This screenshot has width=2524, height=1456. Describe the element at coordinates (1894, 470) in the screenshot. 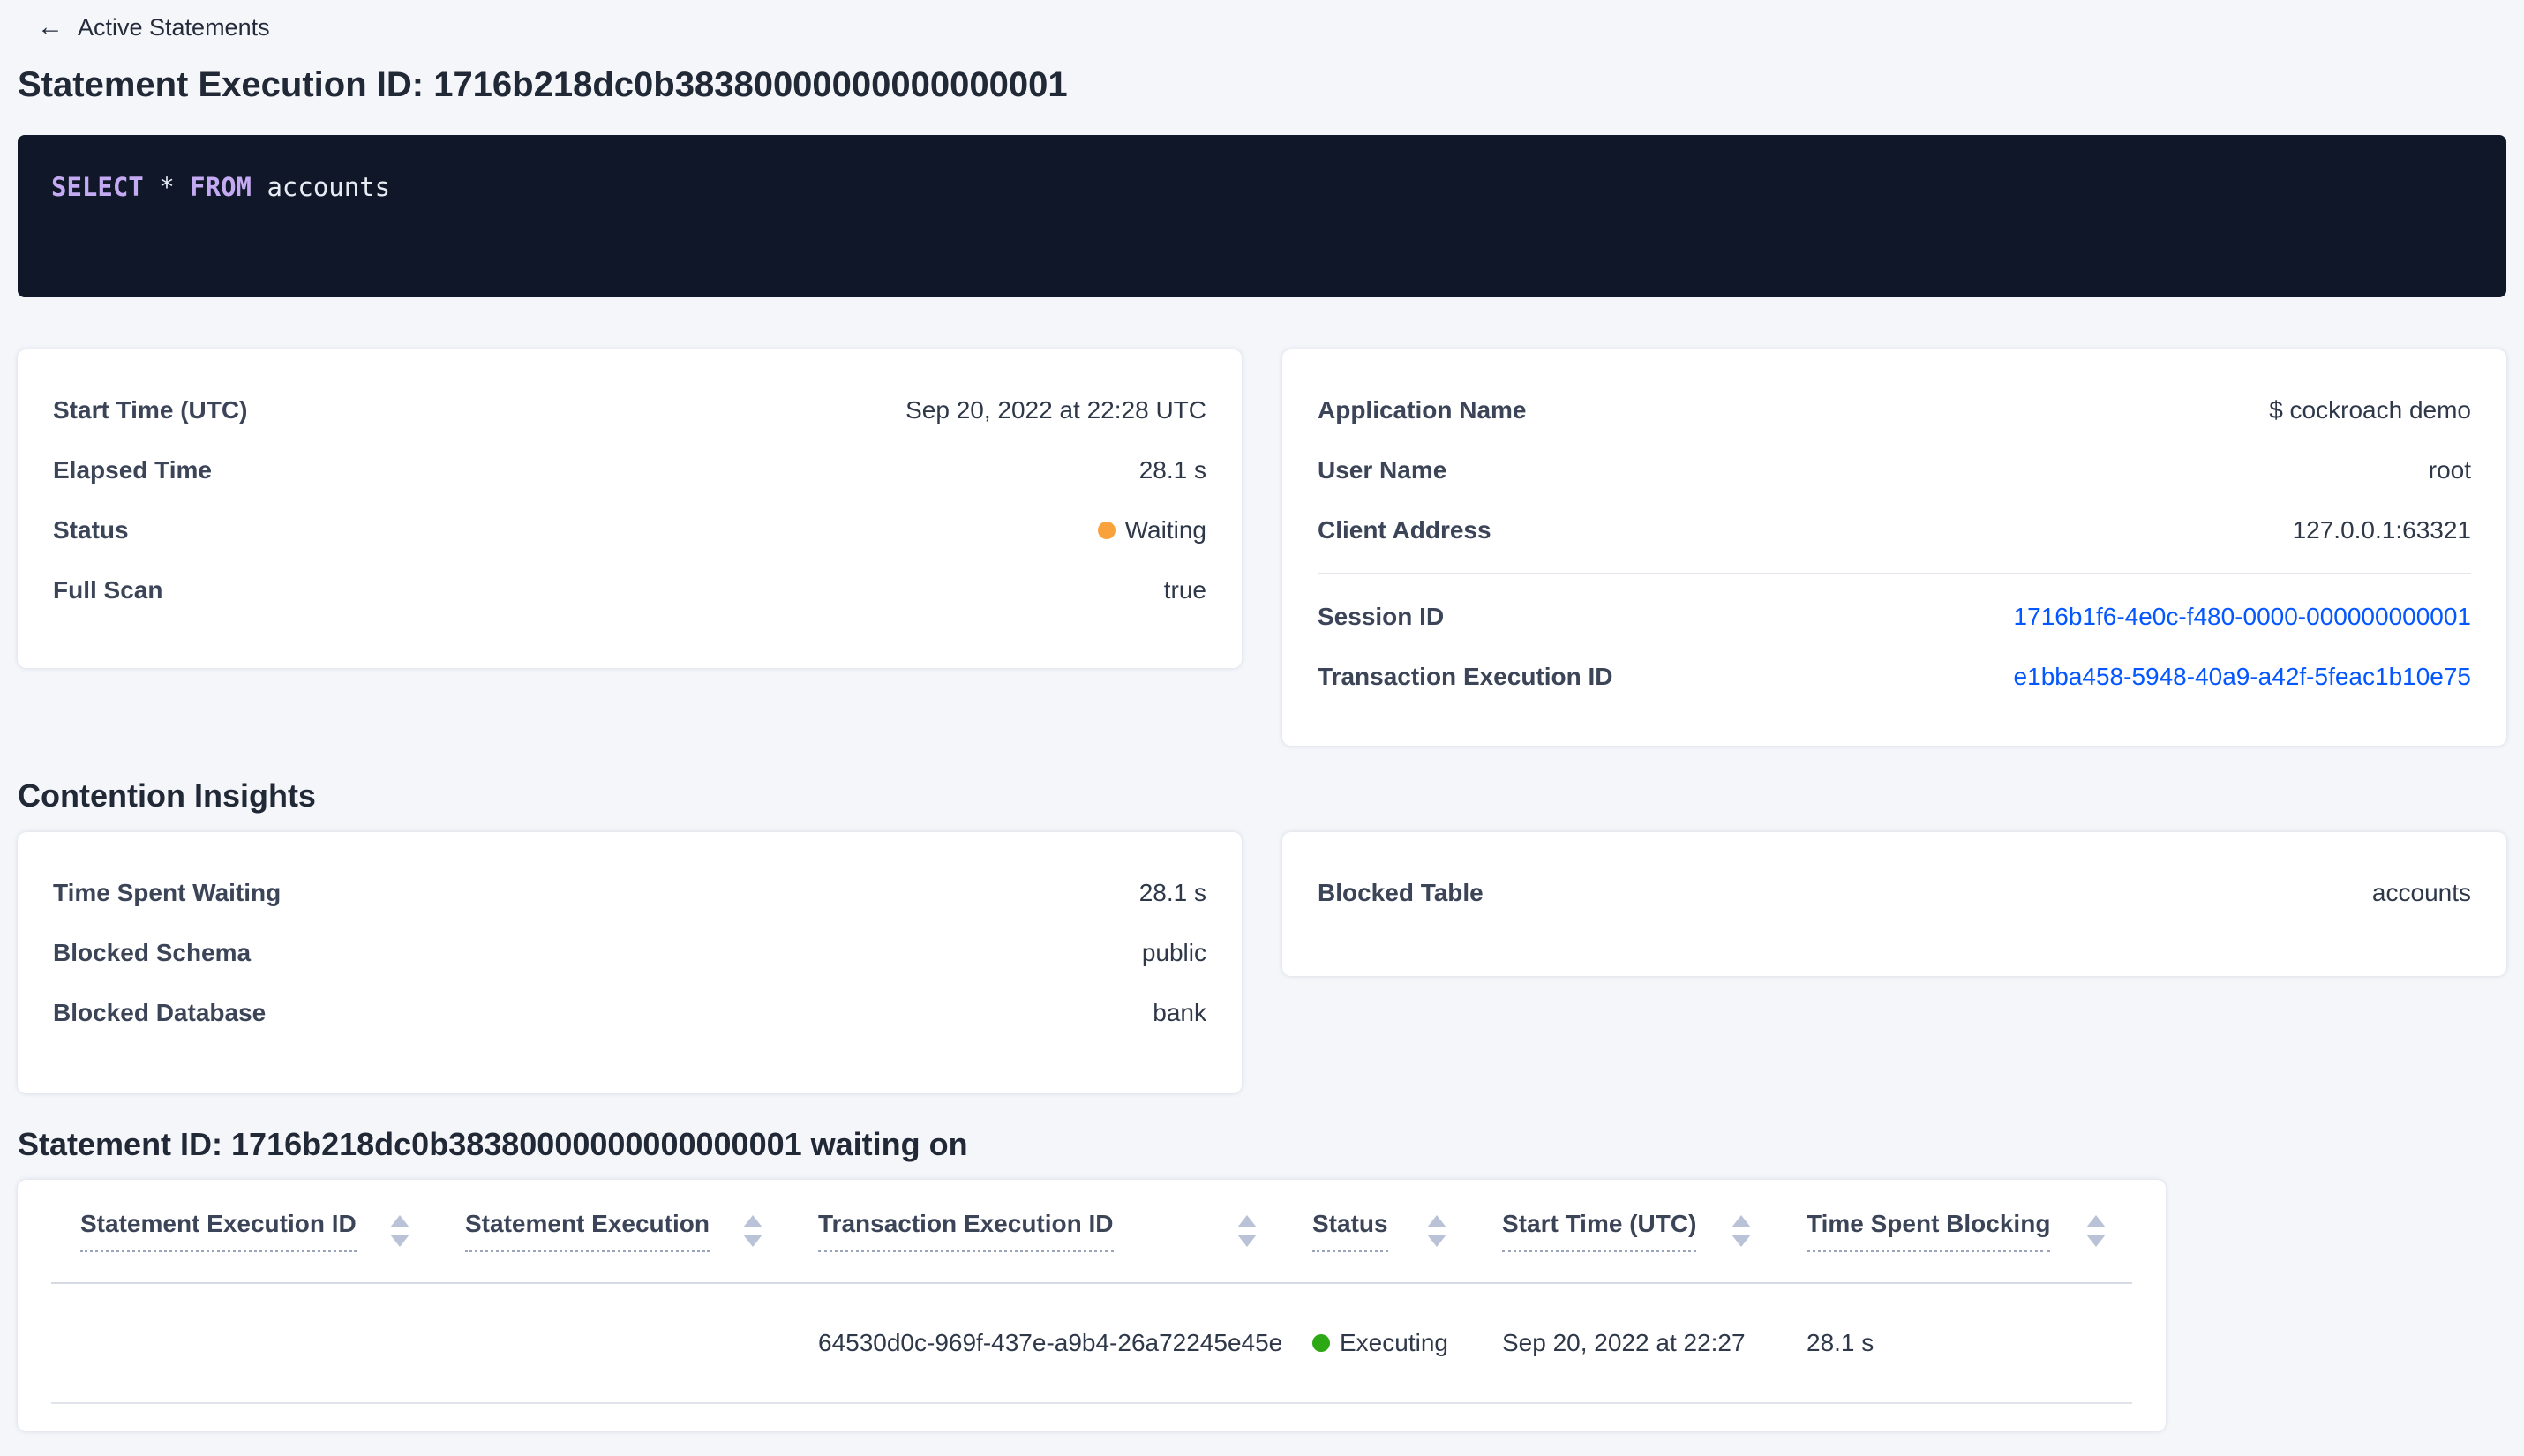

I see `detail-row: User Name root` at that location.